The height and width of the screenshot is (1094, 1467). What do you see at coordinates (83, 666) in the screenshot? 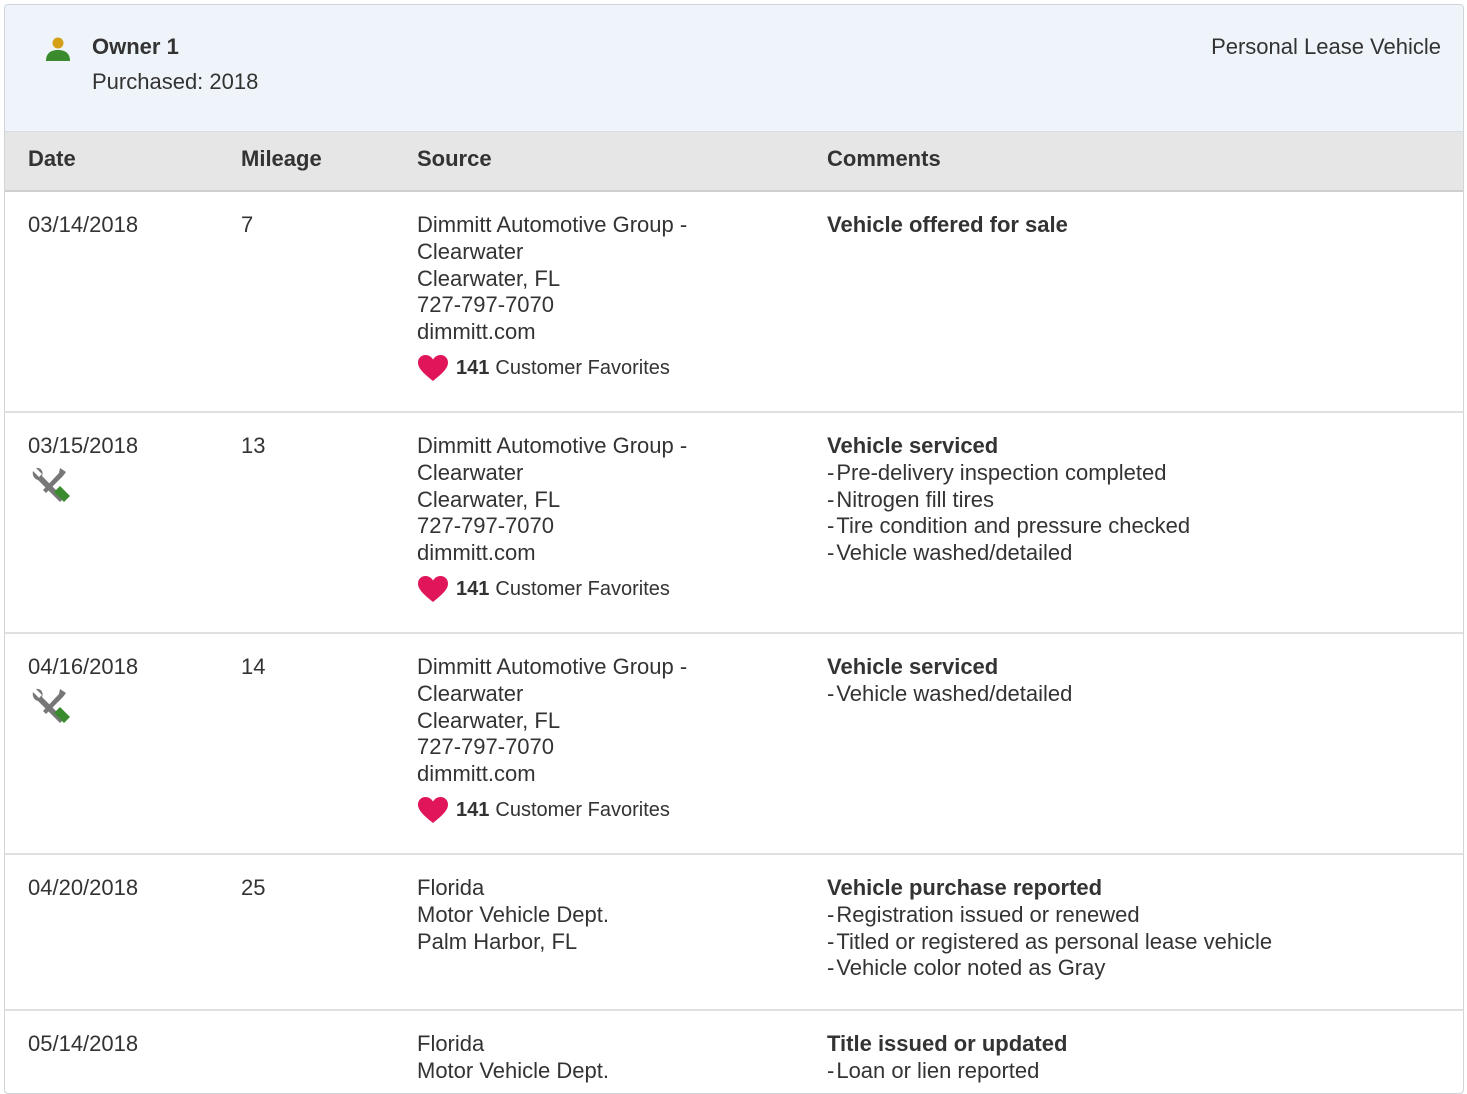
I see `record-date-text: 04/16/2018` at bounding box center [83, 666].